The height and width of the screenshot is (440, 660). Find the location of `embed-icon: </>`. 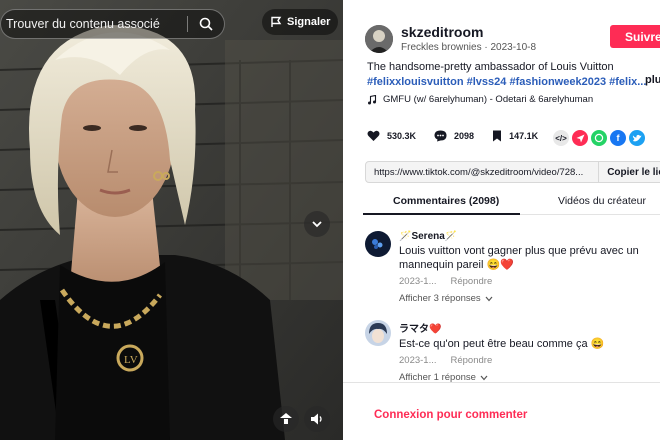

embed-icon: </> is located at coordinates (561, 138).